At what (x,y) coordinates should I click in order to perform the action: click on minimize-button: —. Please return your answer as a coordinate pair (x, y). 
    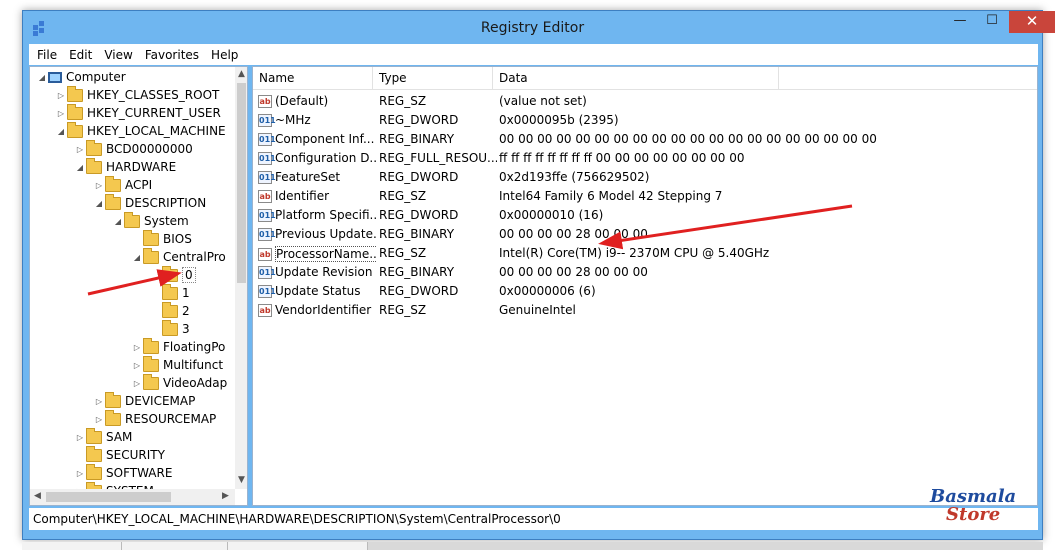
    Looking at the image, I should click on (960, 22).